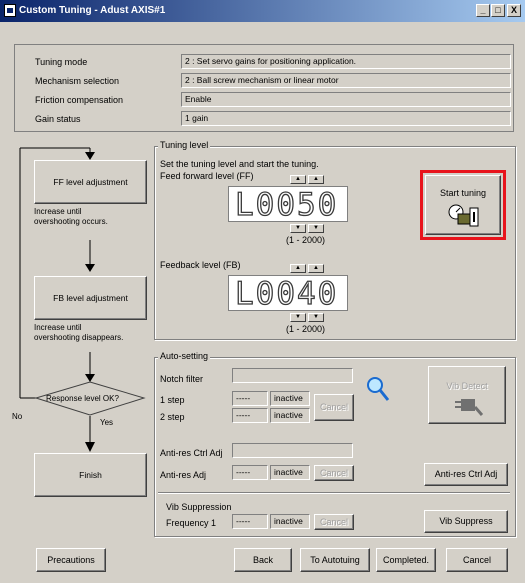 The height and width of the screenshot is (583, 525). Describe the element at coordinates (316, 317) in the screenshot. I see `fb-down-fast-button: ▼` at that location.